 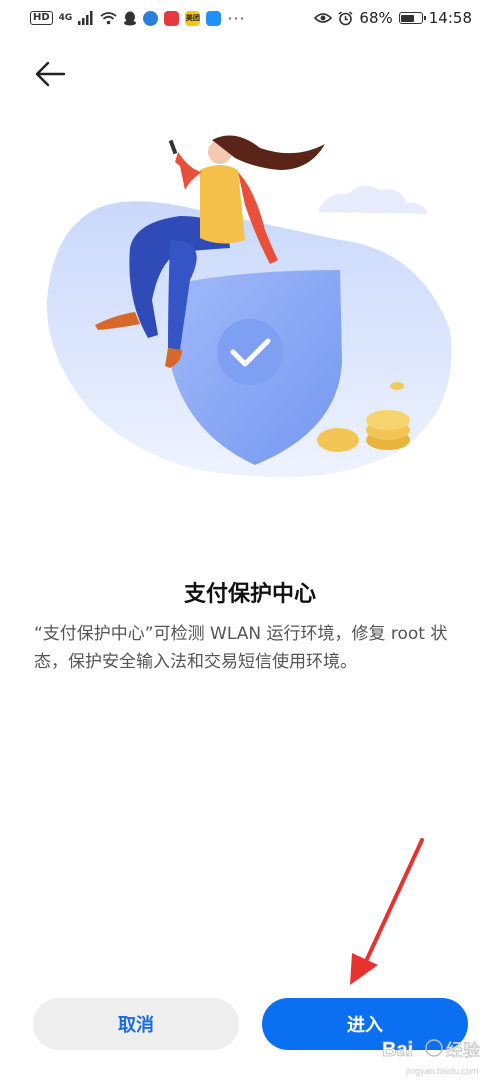 I want to click on battery-icon, so click(x=412, y=18).